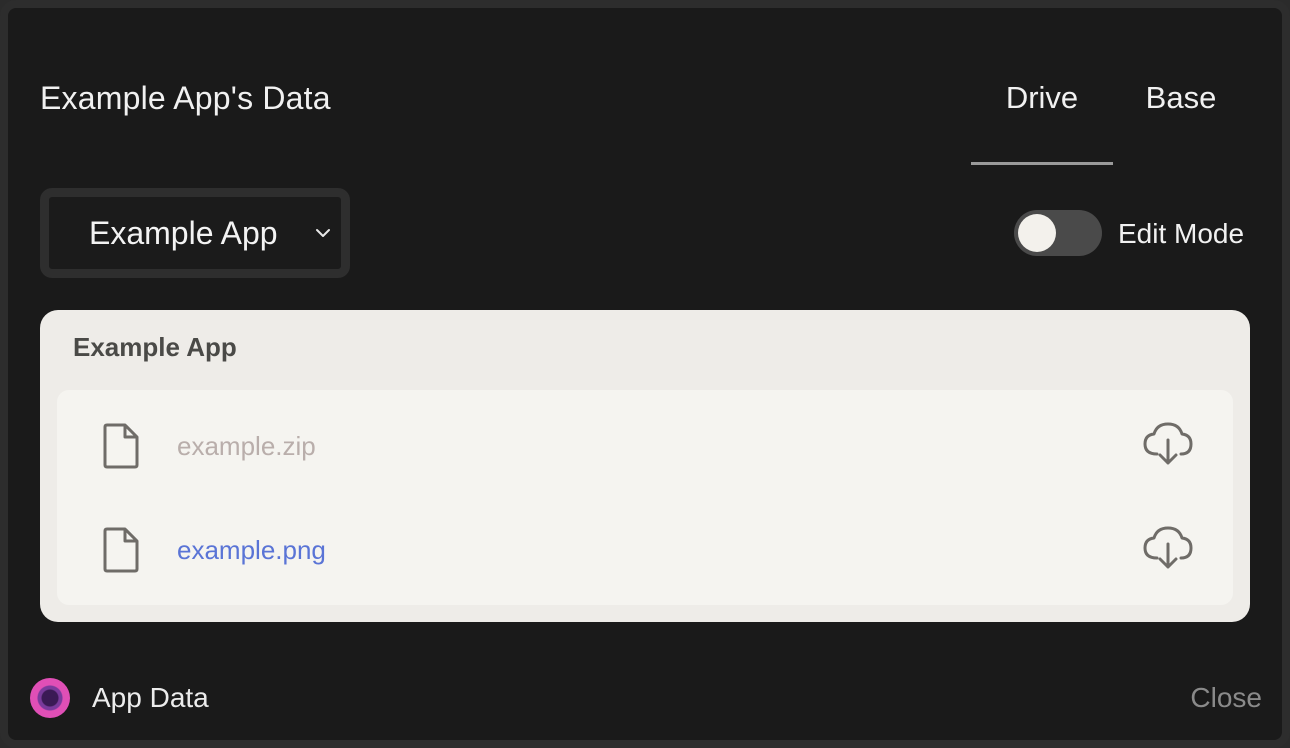 This screenshot has width=1290, height=748. Describe the element at coordinates (1037, 233) in the screenshot. I see `toggle-knob` at that location.